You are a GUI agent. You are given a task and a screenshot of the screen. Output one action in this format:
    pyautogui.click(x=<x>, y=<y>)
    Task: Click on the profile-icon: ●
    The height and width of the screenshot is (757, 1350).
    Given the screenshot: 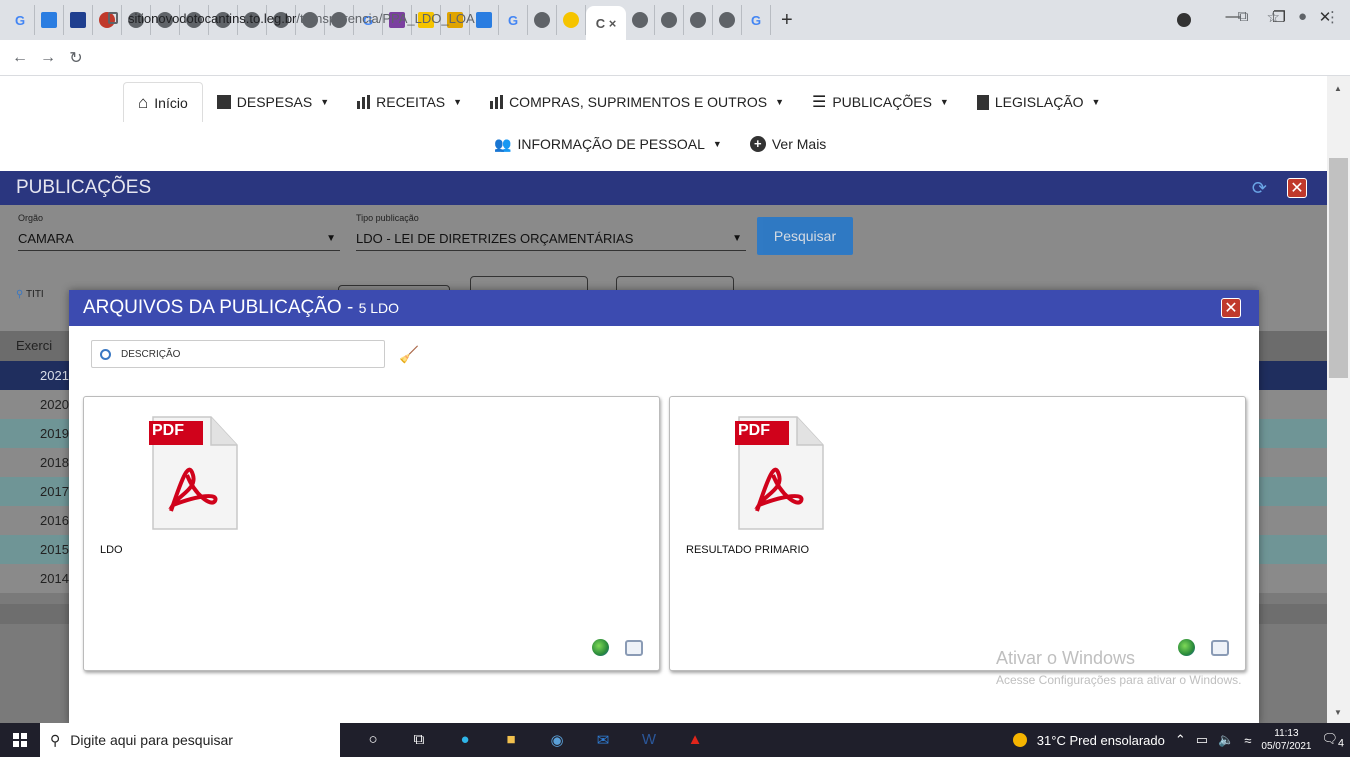 What is the action you would take?
    pyautogui.click(x=1302, y=17)
    